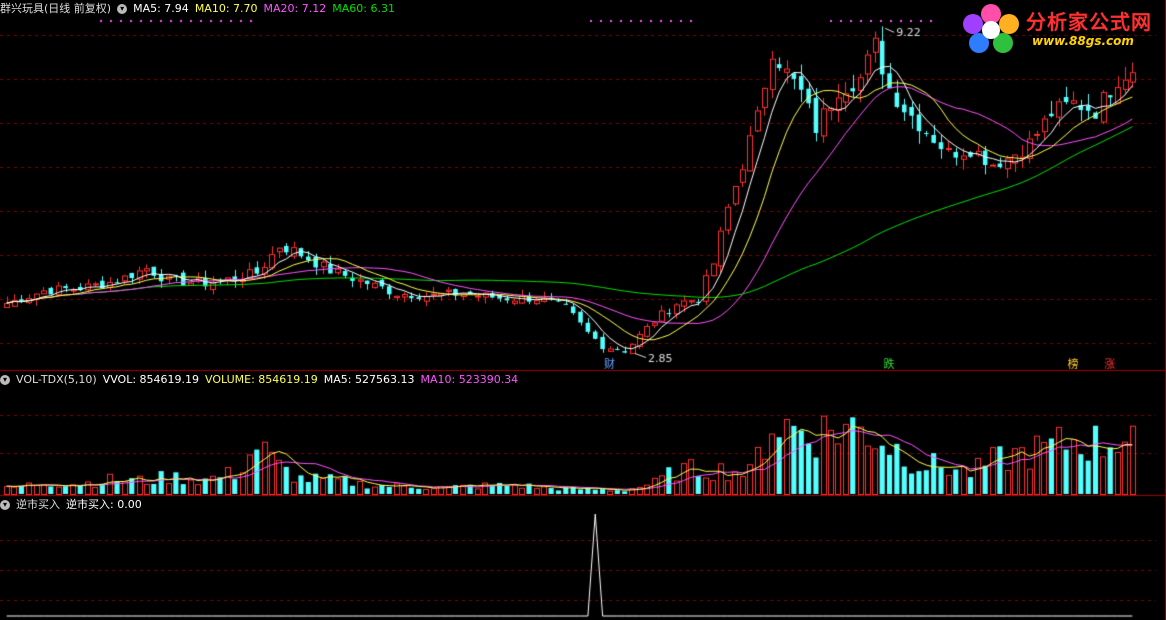 The height and width of the screenshot is (620, 1166). I want to click on indicator-readout: 逆市买入: 0.00, so click(104, 504).